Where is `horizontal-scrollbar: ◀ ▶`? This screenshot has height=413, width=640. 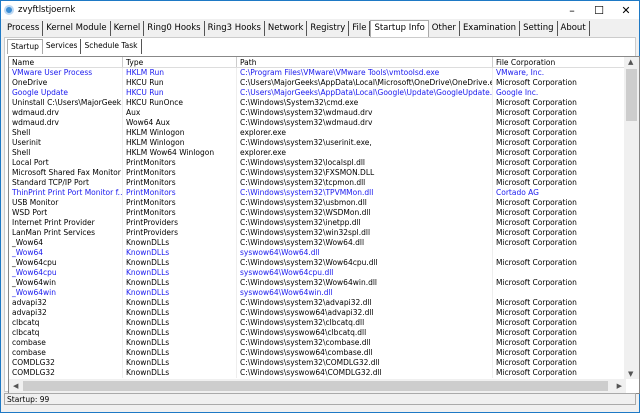 horizontal-scrollbar: ◀ ▶ is located at coordinates (317, 386).